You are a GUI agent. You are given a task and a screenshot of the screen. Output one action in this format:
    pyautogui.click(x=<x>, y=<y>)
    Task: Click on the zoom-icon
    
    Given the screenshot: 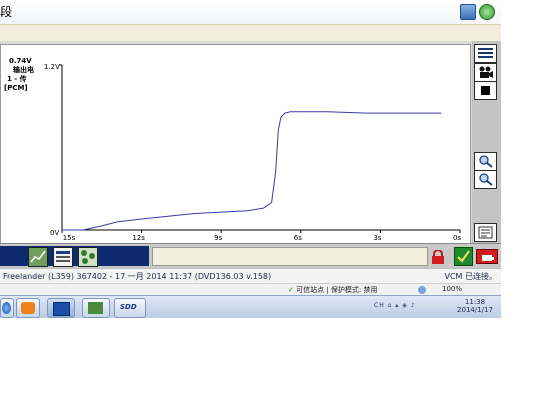 What is the action you would take?
    pyautogui.click(x=422, y=290)
    